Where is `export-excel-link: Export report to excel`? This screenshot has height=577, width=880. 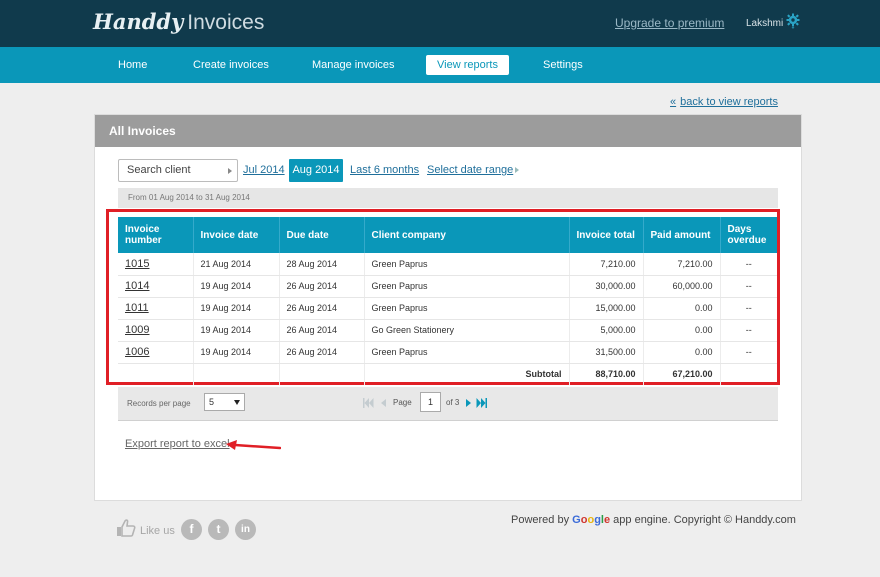 export-excel-link: Export report to excel is located at coordinates (177, 444).